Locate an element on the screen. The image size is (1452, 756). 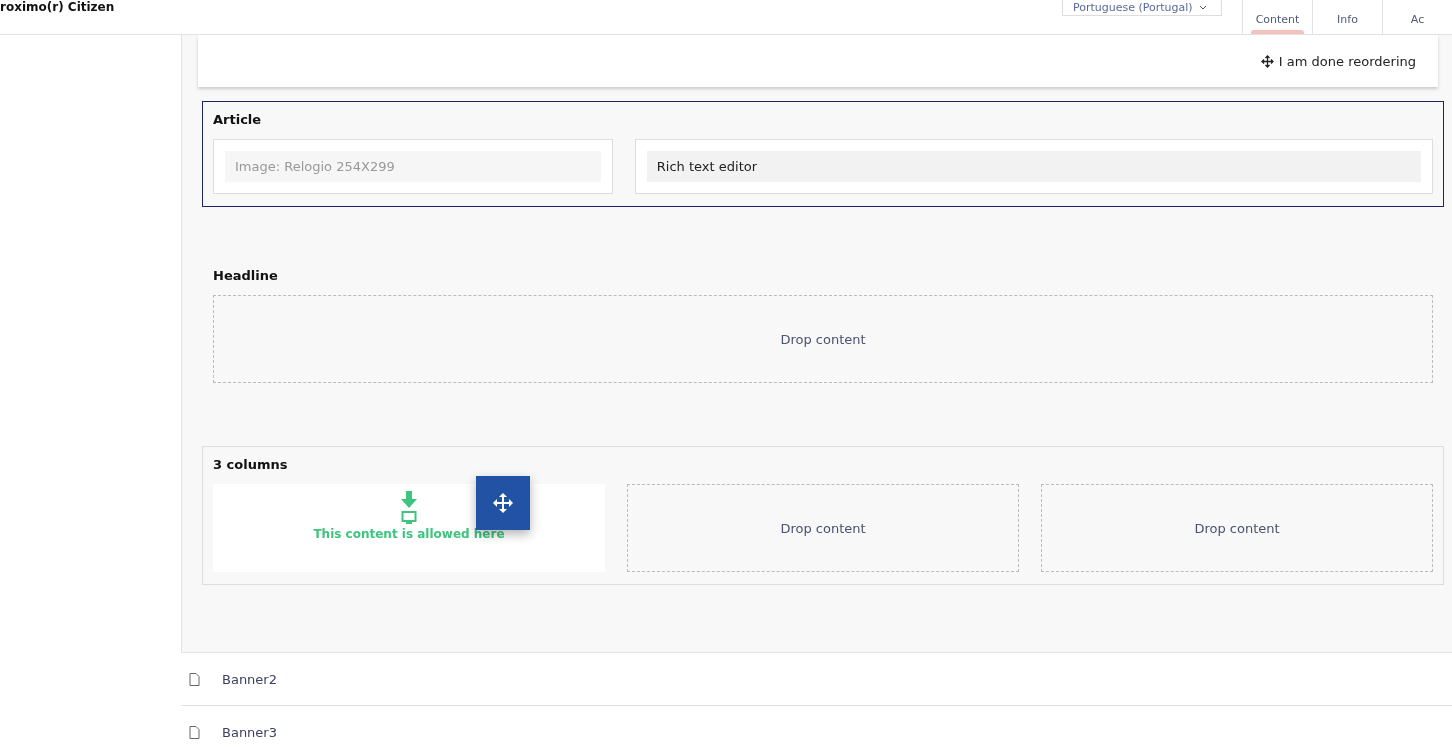
allowed-message: This content is allowed here is located at coordinates (409, 534).